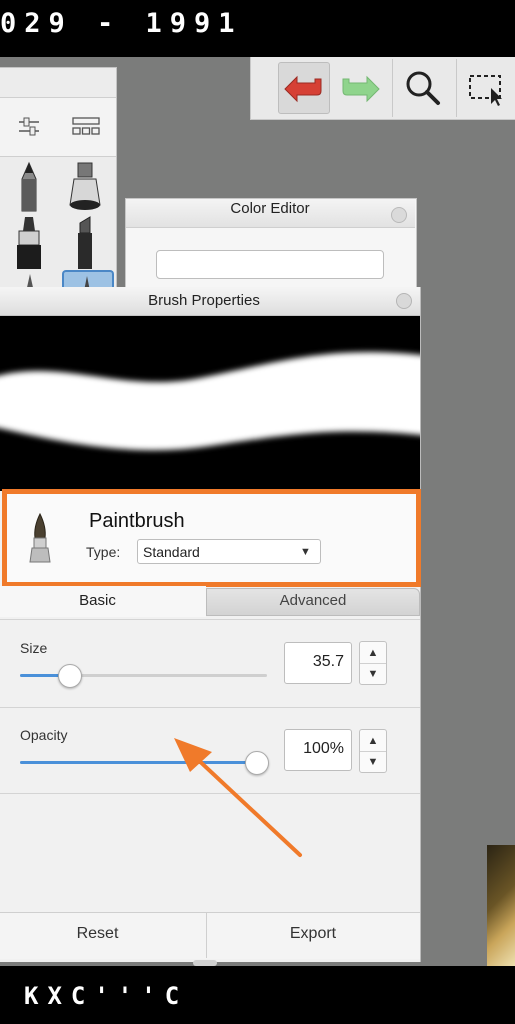  I want to click on undo-arrow-icon, so click(303, 89).